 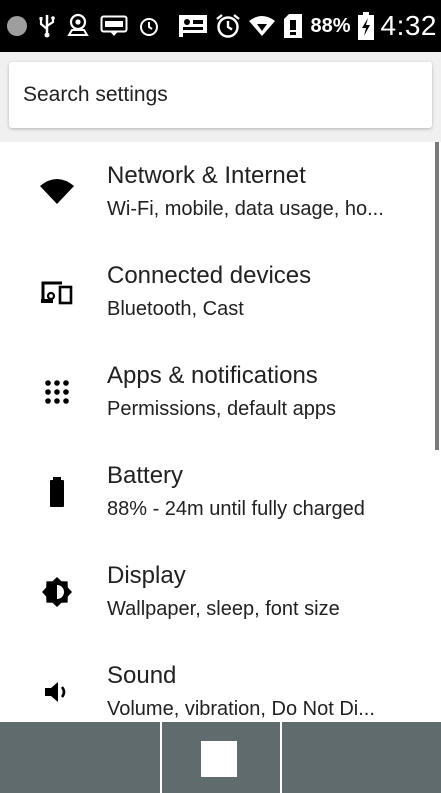 What do you see at coordinates (47, 26) in the screenshot?
I see `usb-icon` at bounding box center [47, 26].